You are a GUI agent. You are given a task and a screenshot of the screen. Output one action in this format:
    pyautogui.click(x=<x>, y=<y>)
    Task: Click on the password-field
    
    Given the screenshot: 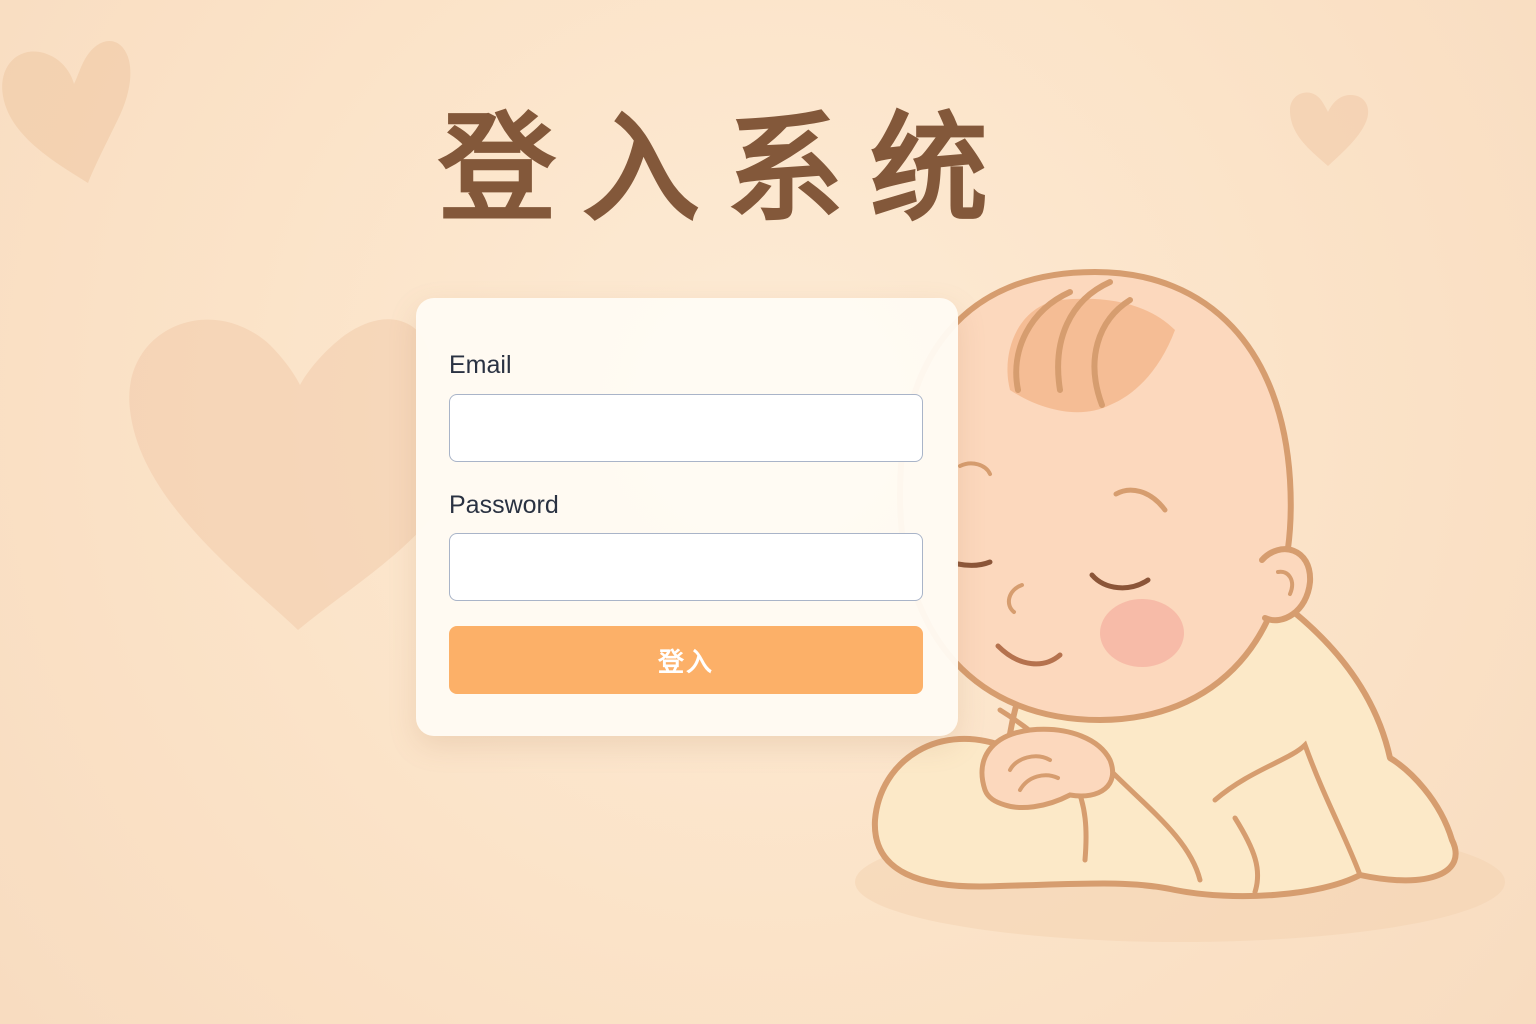 What is the action you would take?
    pyautogui.click(x=686, y=567)
    